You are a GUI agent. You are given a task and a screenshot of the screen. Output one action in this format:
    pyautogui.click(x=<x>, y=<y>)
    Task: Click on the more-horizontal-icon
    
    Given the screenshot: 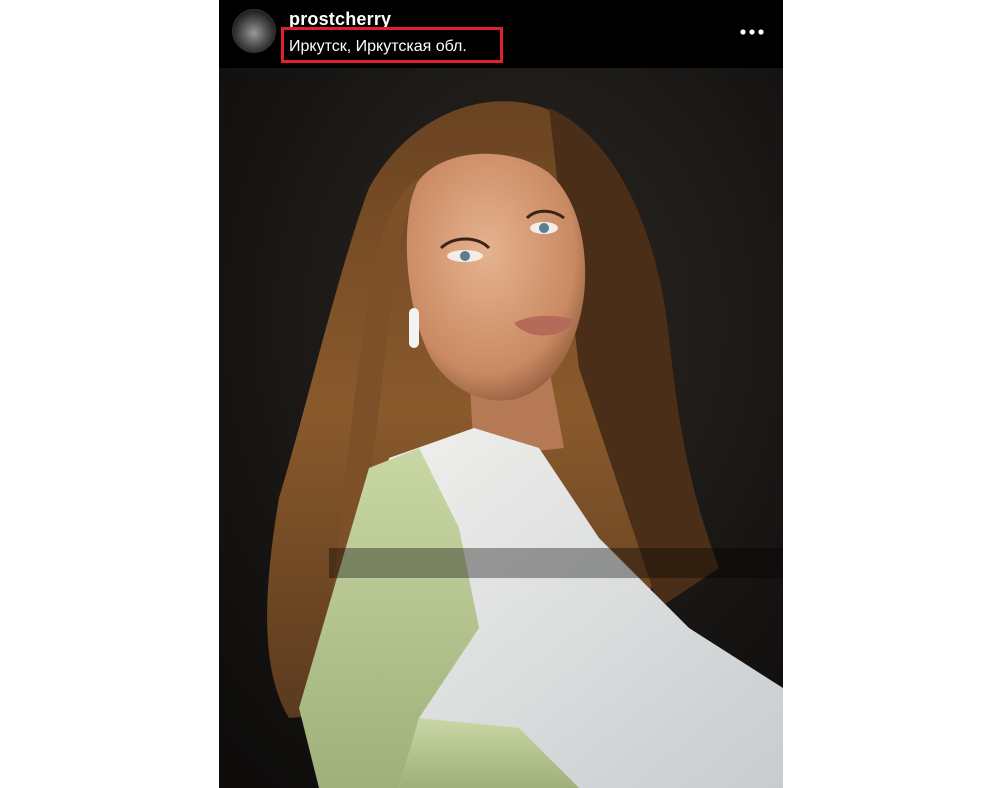 What is the action you would take?
    pyautogui.click(x=752, y=32)
    